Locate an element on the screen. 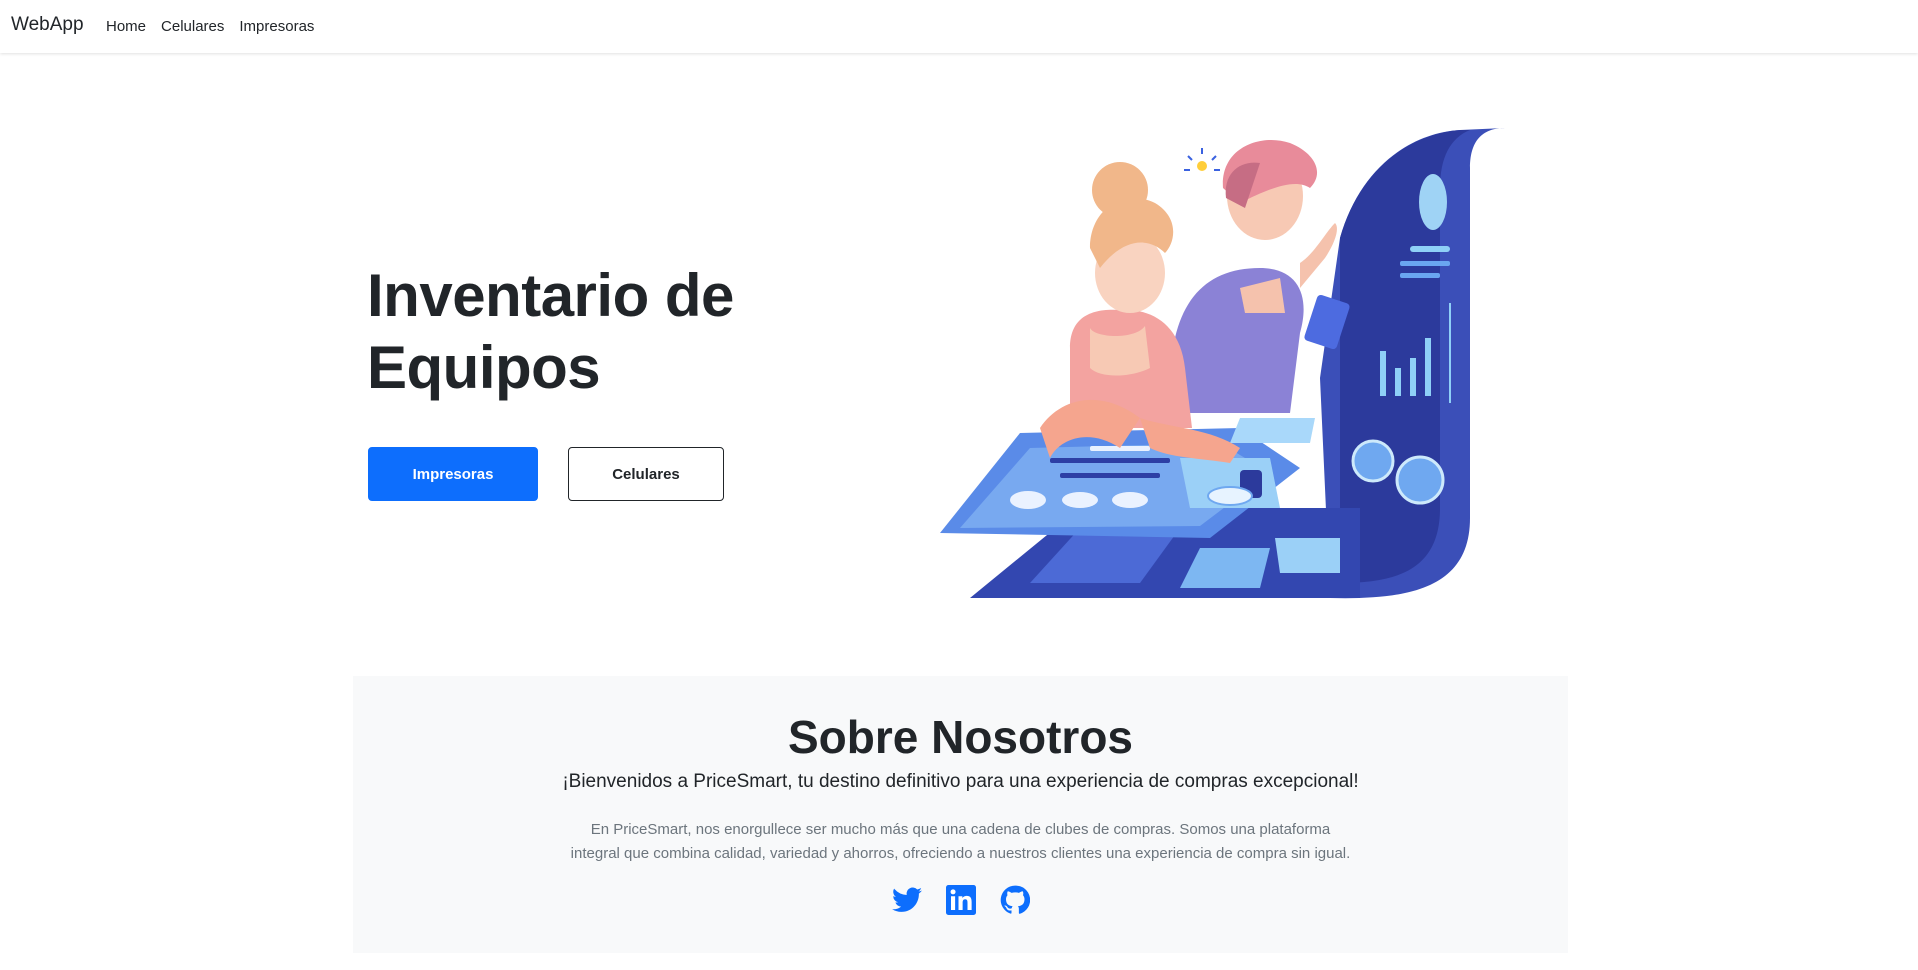 This screenshot has width=1918, height=970. nav-link-impresoras: Impresoras is located at coordinates (276, 26).